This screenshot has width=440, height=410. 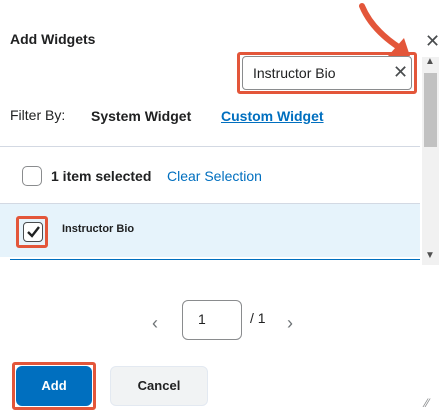 I want to click on filter-label: Filter By:, so click(x=38, y=115).